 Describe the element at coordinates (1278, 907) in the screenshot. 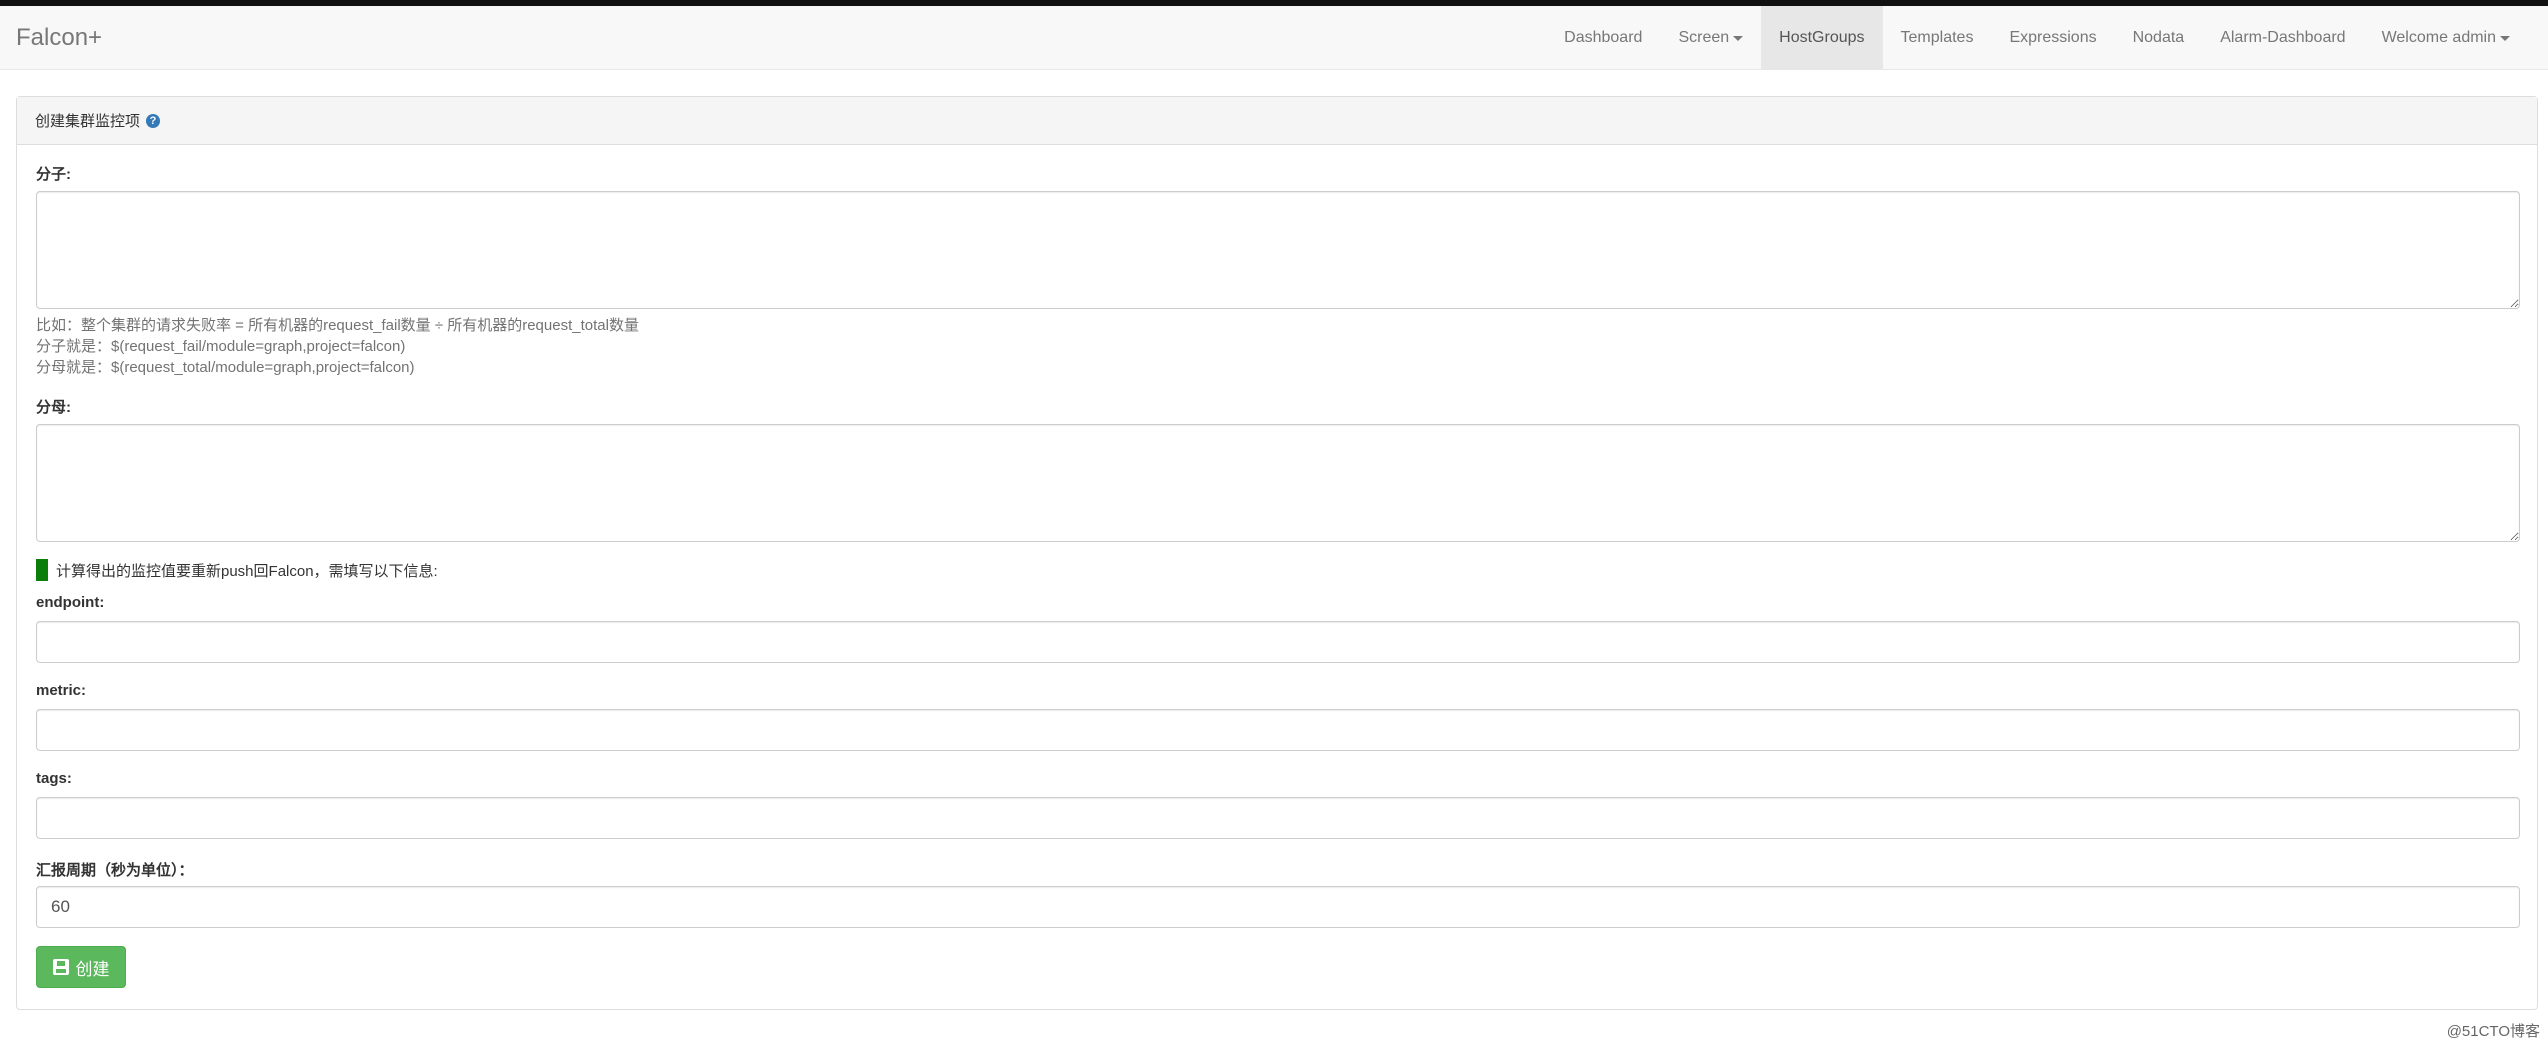

I see `period-input` at that location.